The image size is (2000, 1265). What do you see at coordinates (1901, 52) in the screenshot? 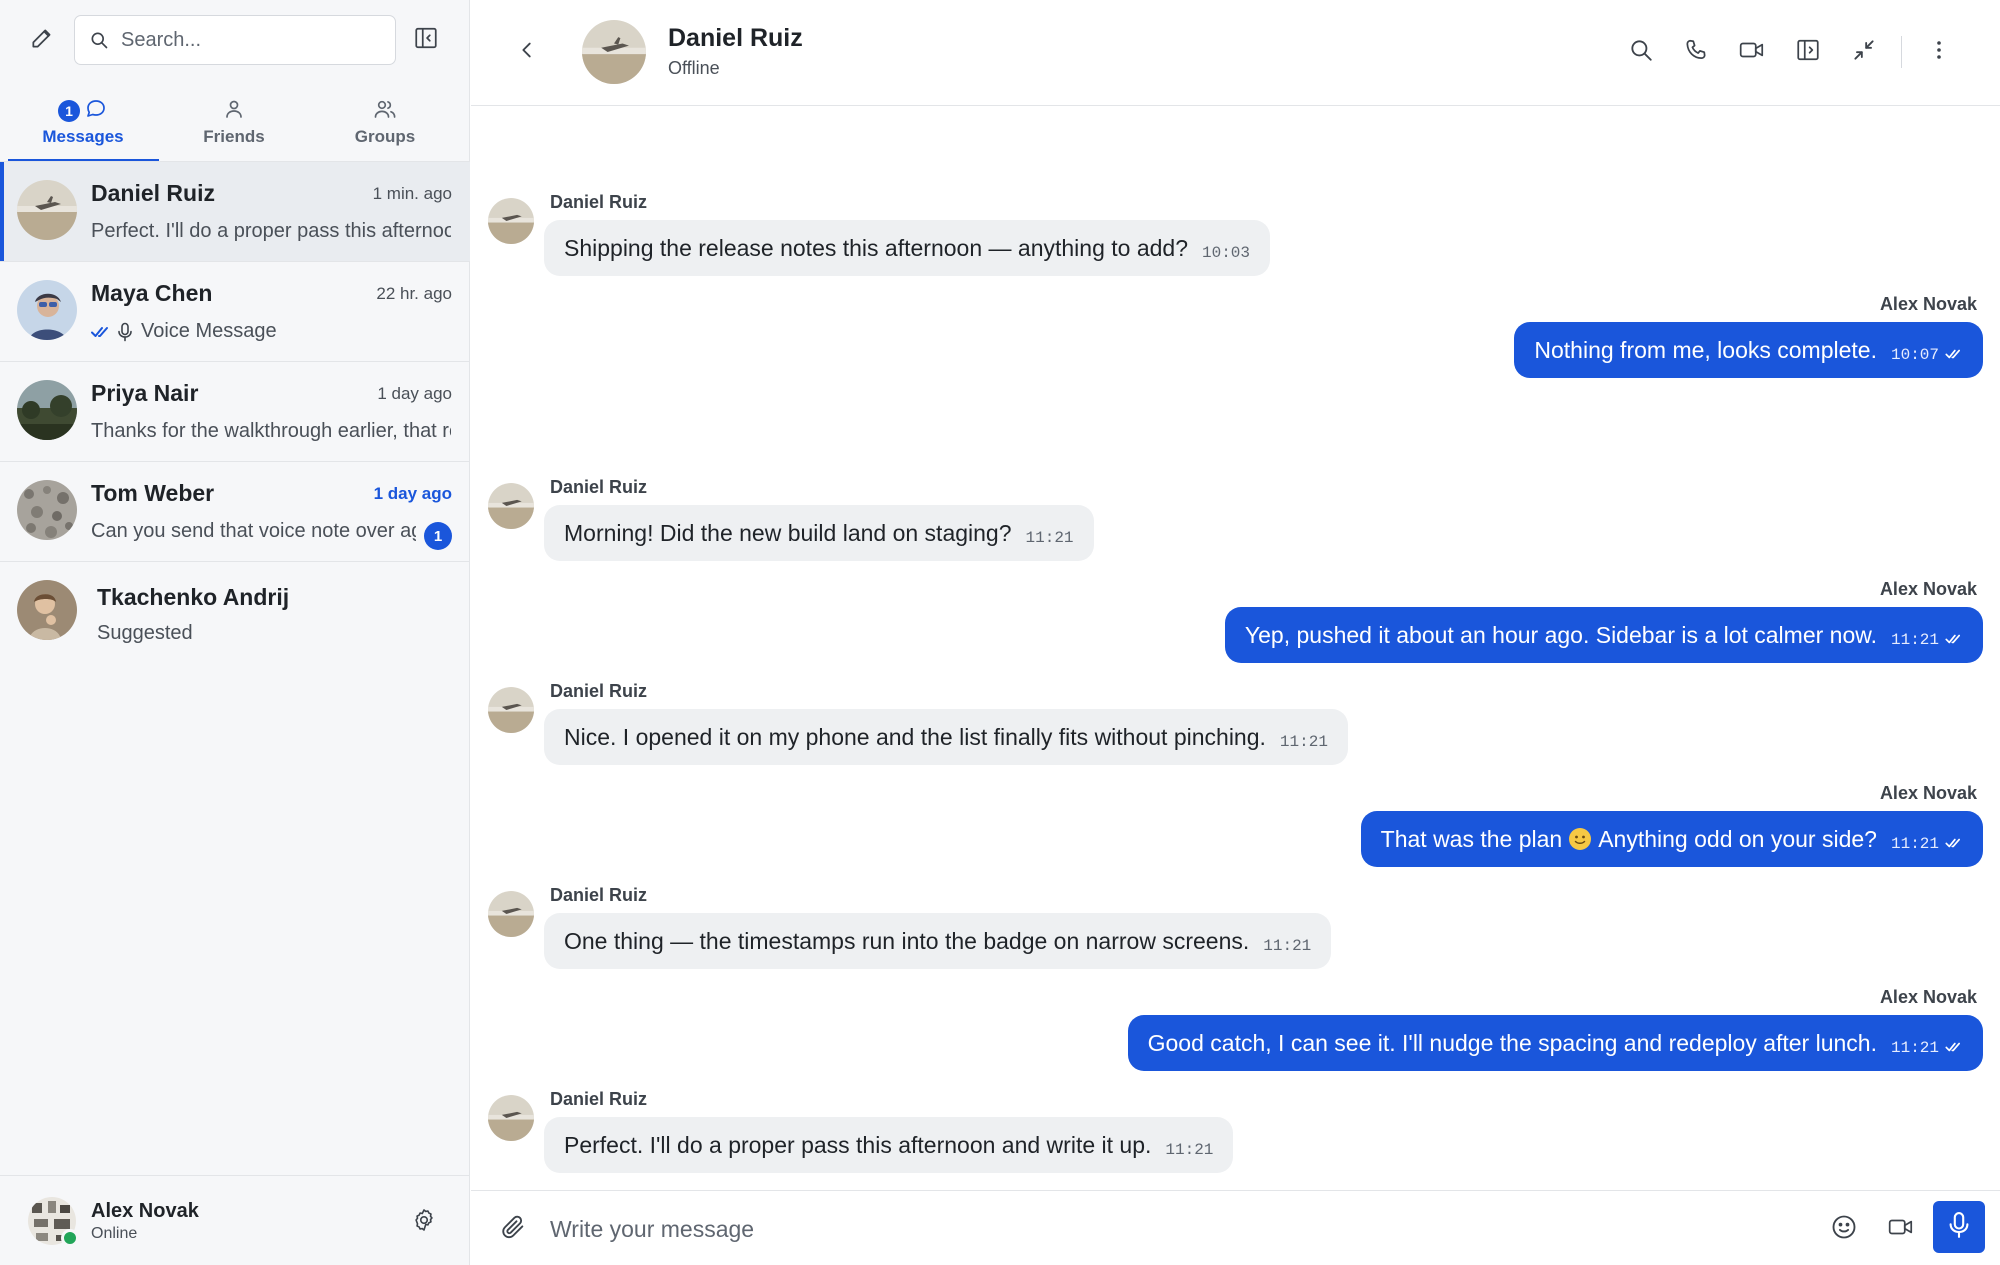
I see `header-divider` at bounding box center [1901, 52].